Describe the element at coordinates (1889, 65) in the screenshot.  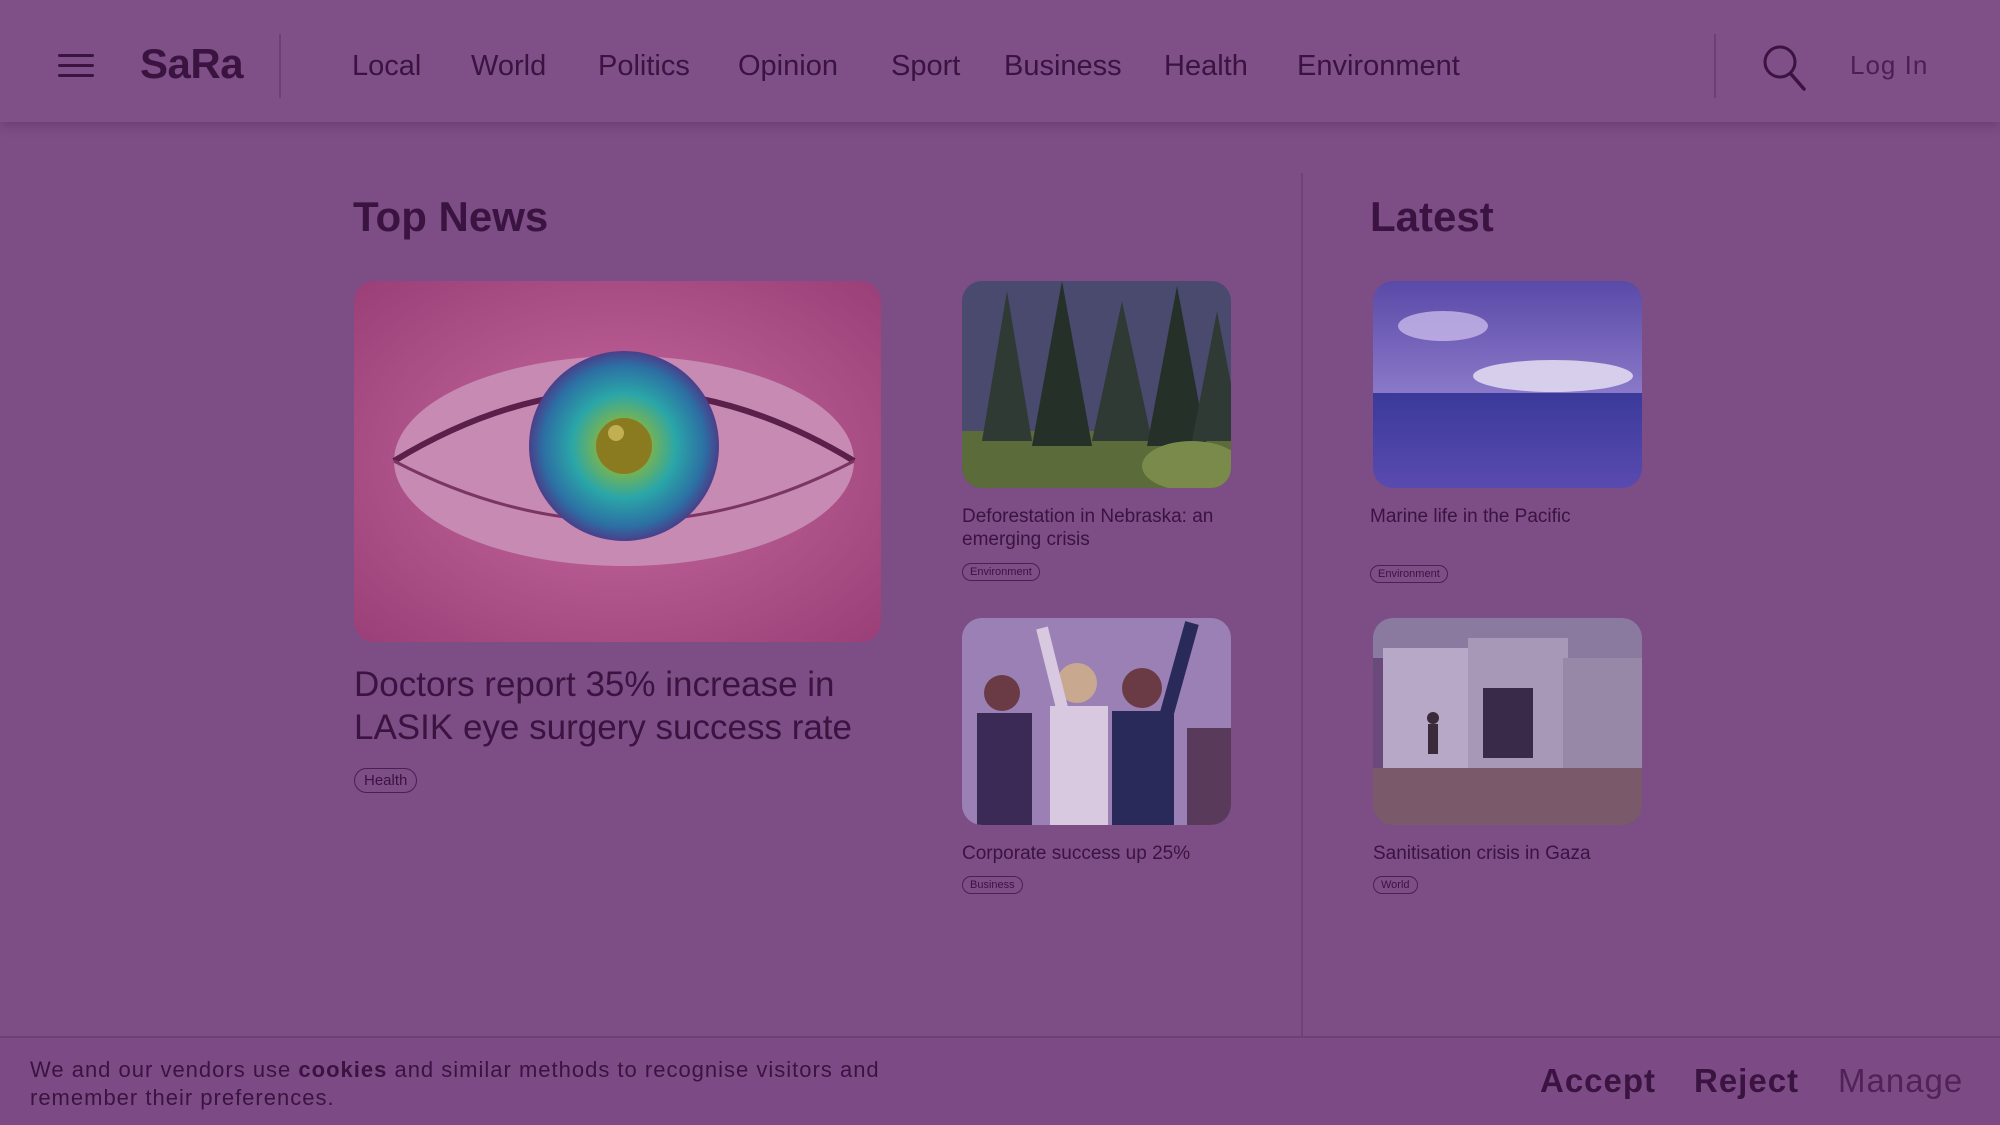
I see `login-link: Log In` at that location.